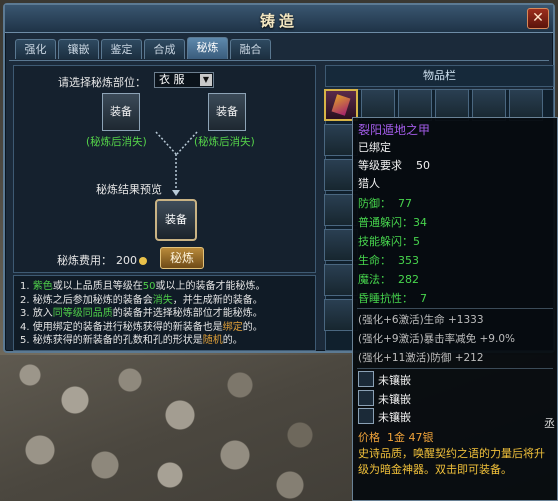  I want to click on item-description: 史诗品质，唤醒契约之语的力量后将升级为暗金神器。双击即可装备。, so click(451, 461).